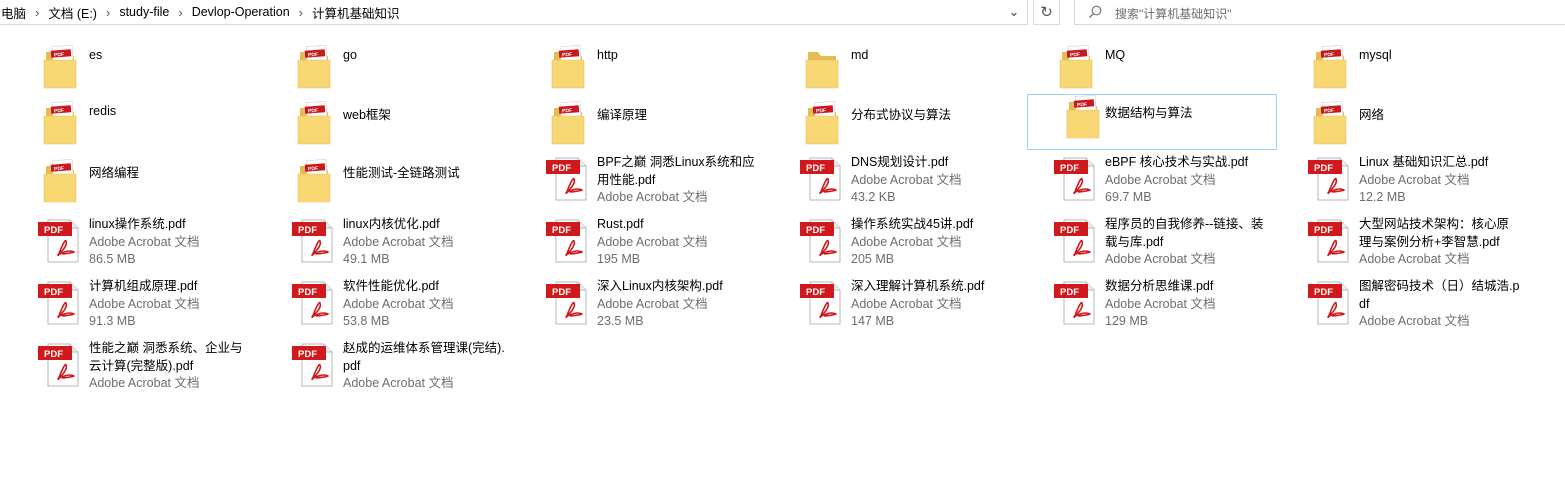 This screenshot has width=1565, height=495. What do you see at coordinates (887, 126) in the screenshot?
I see `folder-item: PDF 分布式协议与算法` at bounding box center [887, 126].